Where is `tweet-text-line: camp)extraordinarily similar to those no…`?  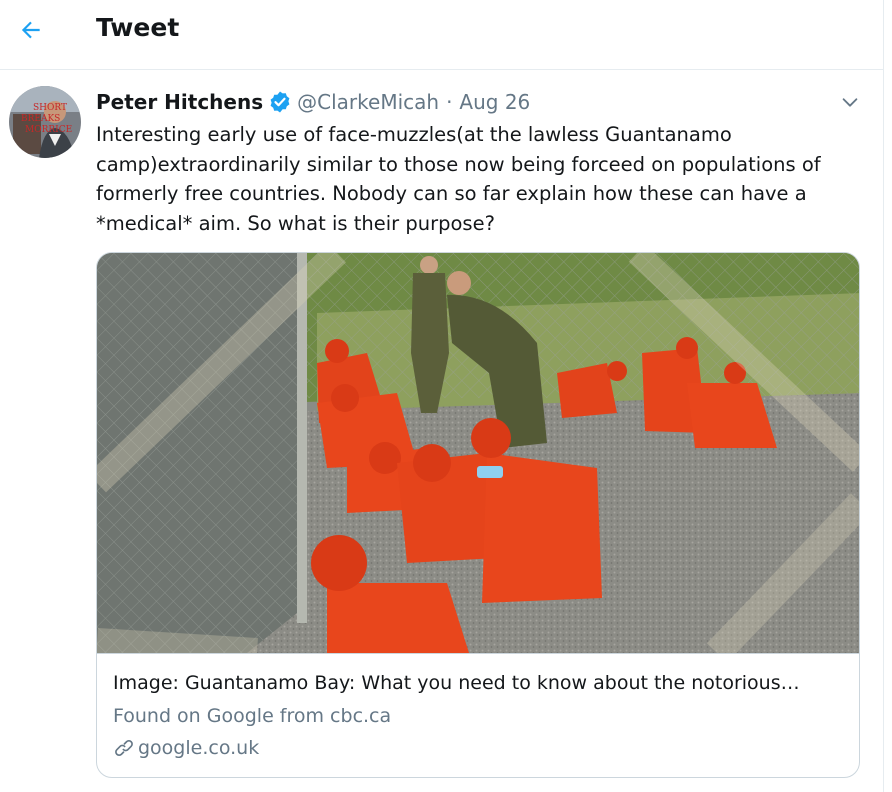
tweet-text-line: camp)extraordinarily similar to those no… is located at coordinates (458, 164).